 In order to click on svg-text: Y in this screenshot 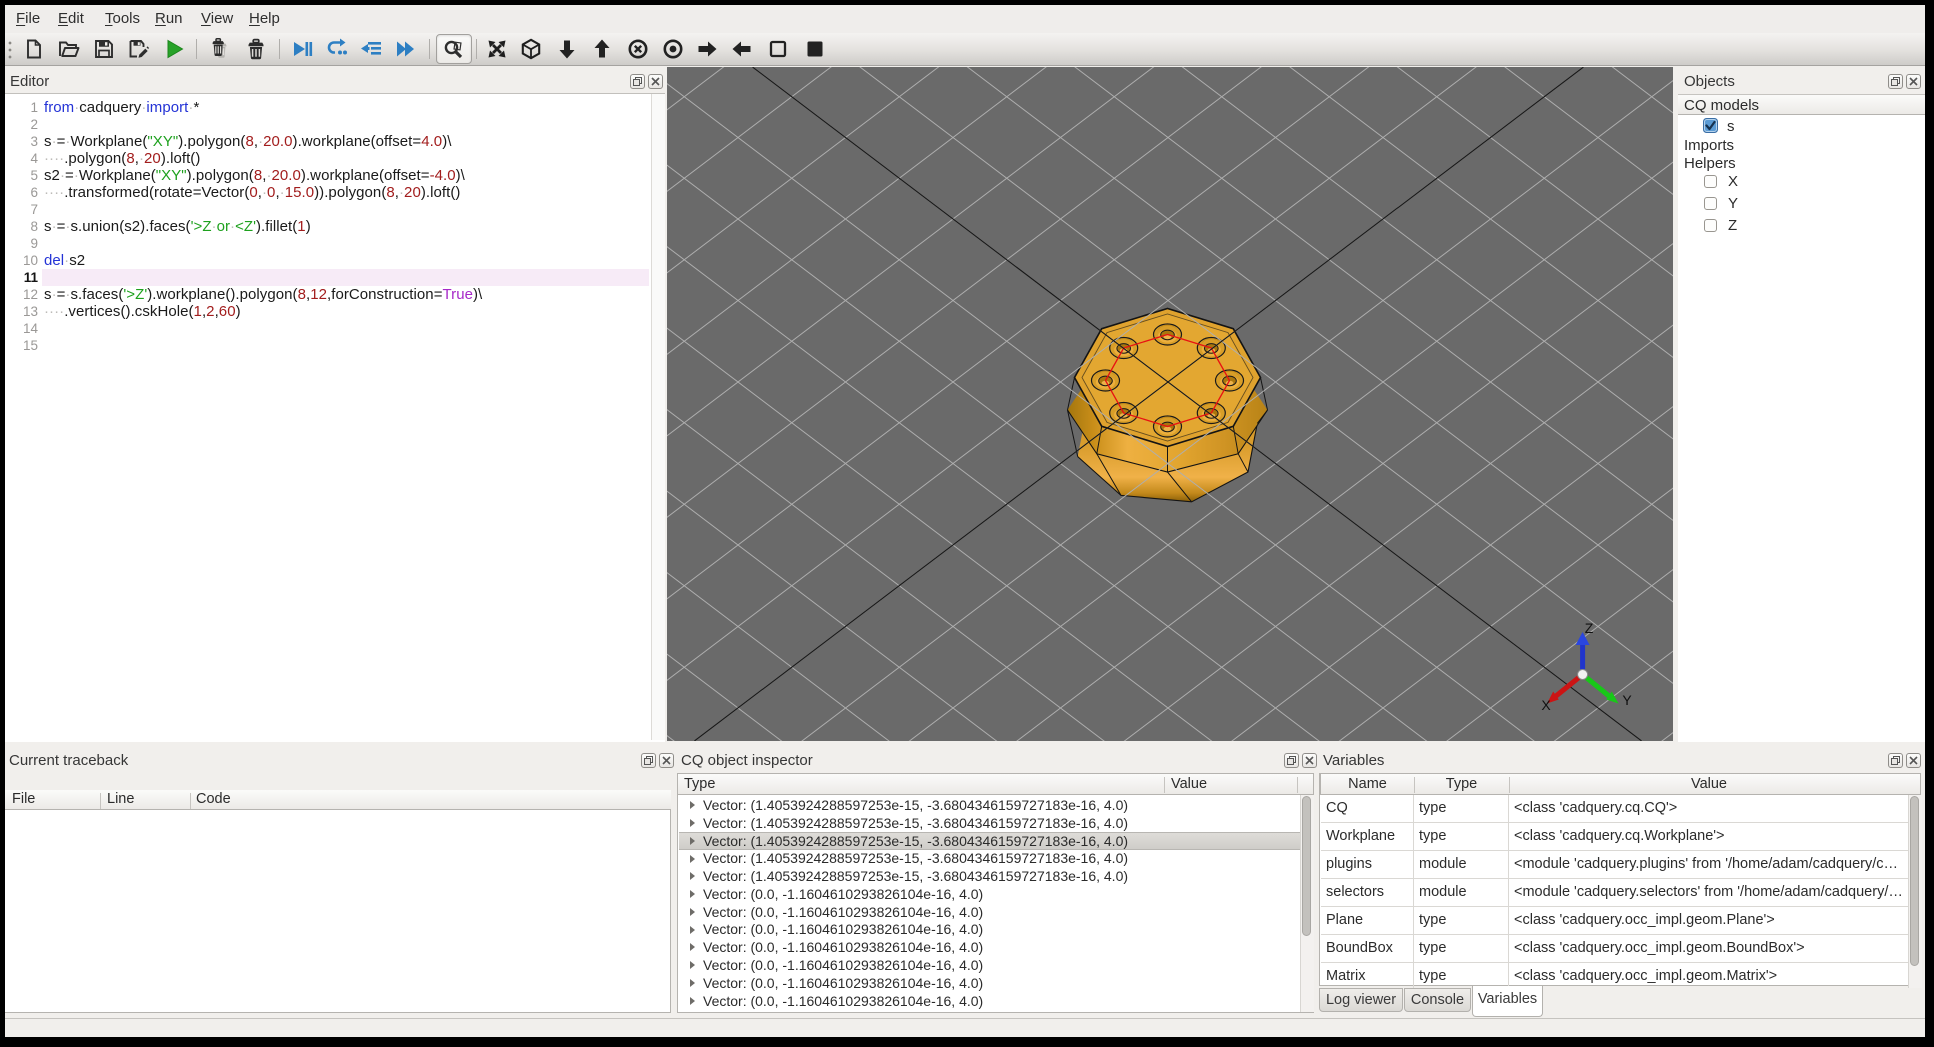, I will do `click(1627, 700)`.